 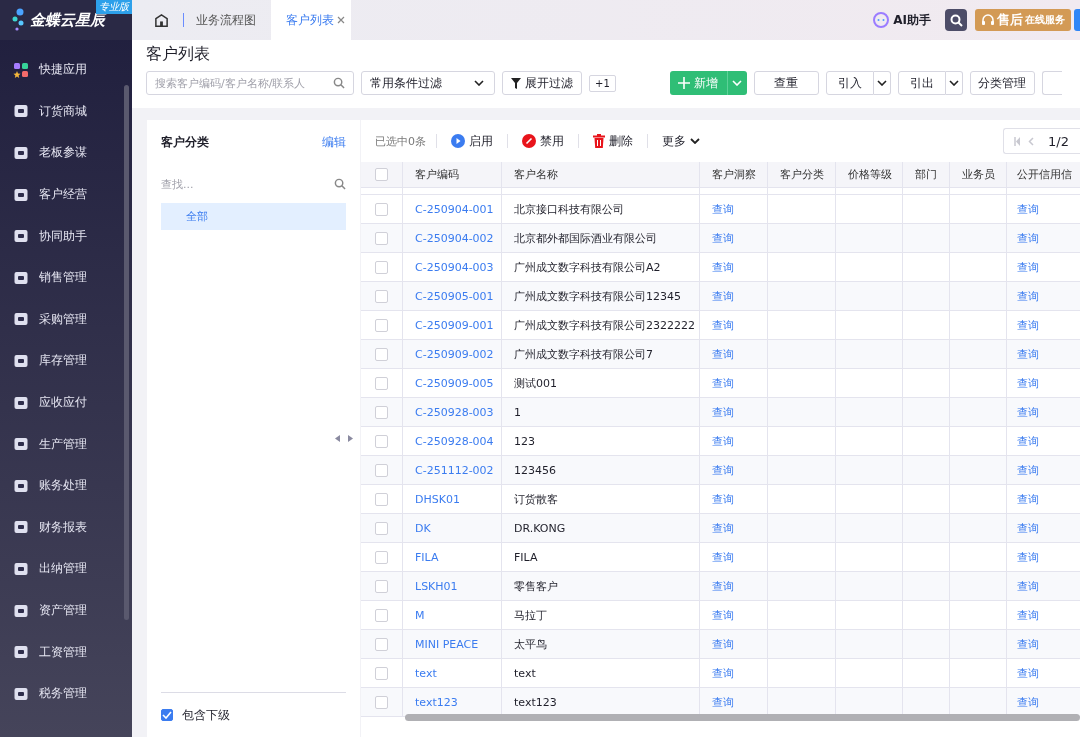 I want to click on toolbar-button: 禁用, so click(x=543, y=141).